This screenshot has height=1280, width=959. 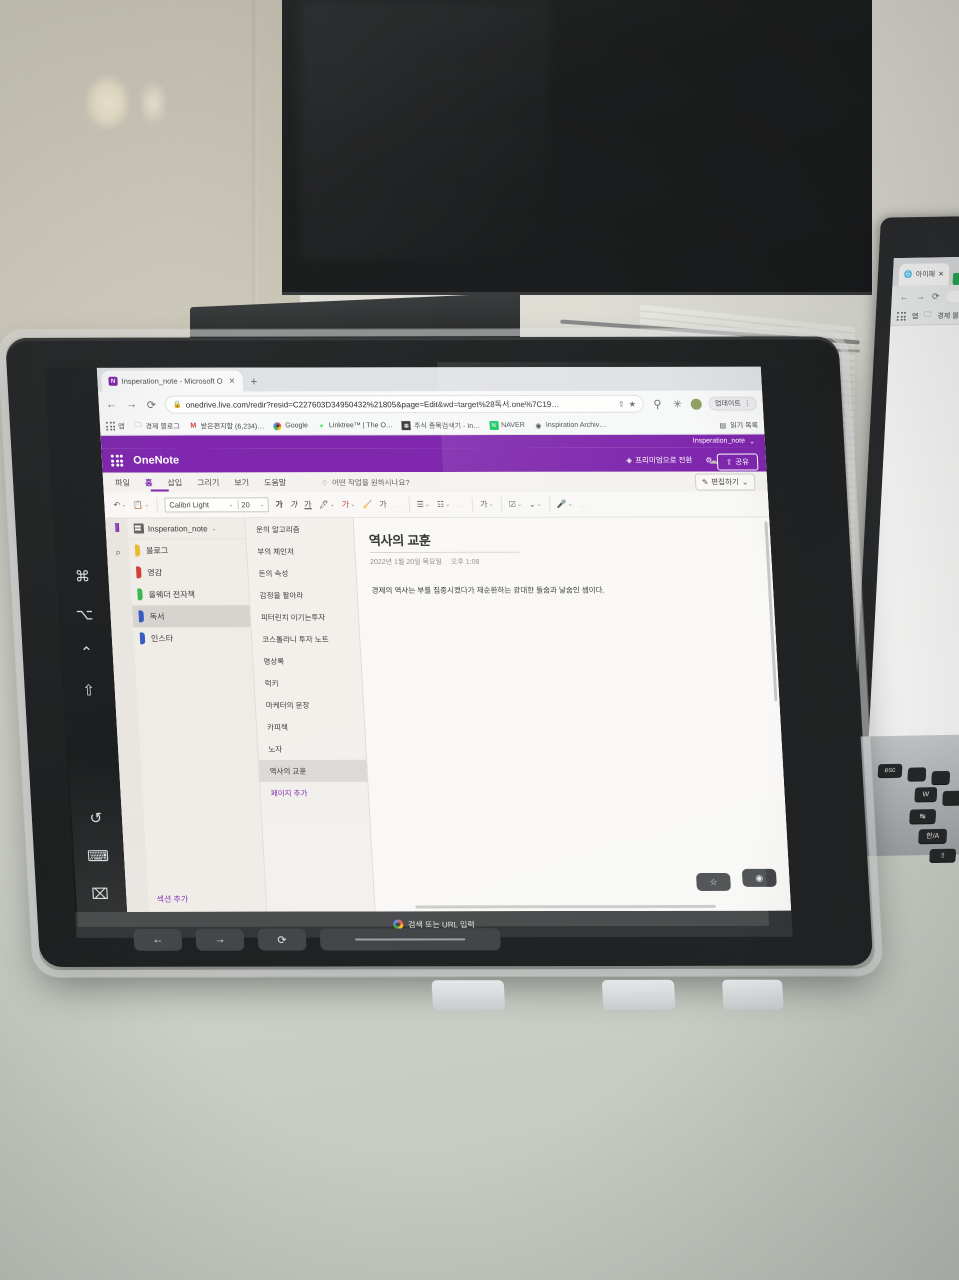 What do you see at coordinates (621, 403) in the screenshot?
I see `share-icon: ⇪` at bounding box center [621, 403].